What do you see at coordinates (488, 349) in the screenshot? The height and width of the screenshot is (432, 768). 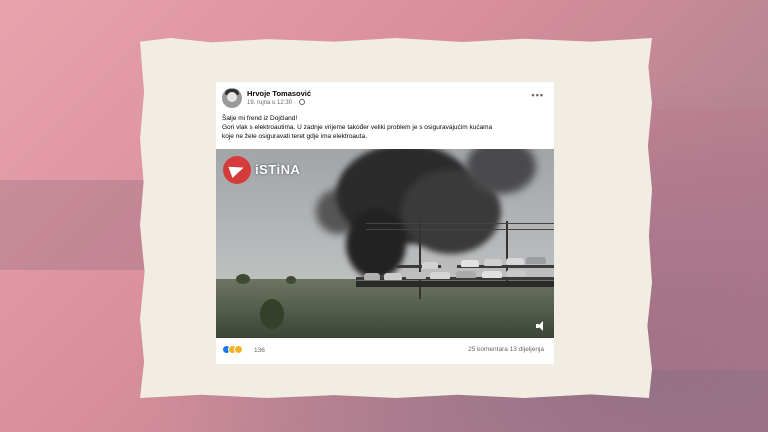 I see `comments-count: 25 komentara` at bounding box center [488, 349].